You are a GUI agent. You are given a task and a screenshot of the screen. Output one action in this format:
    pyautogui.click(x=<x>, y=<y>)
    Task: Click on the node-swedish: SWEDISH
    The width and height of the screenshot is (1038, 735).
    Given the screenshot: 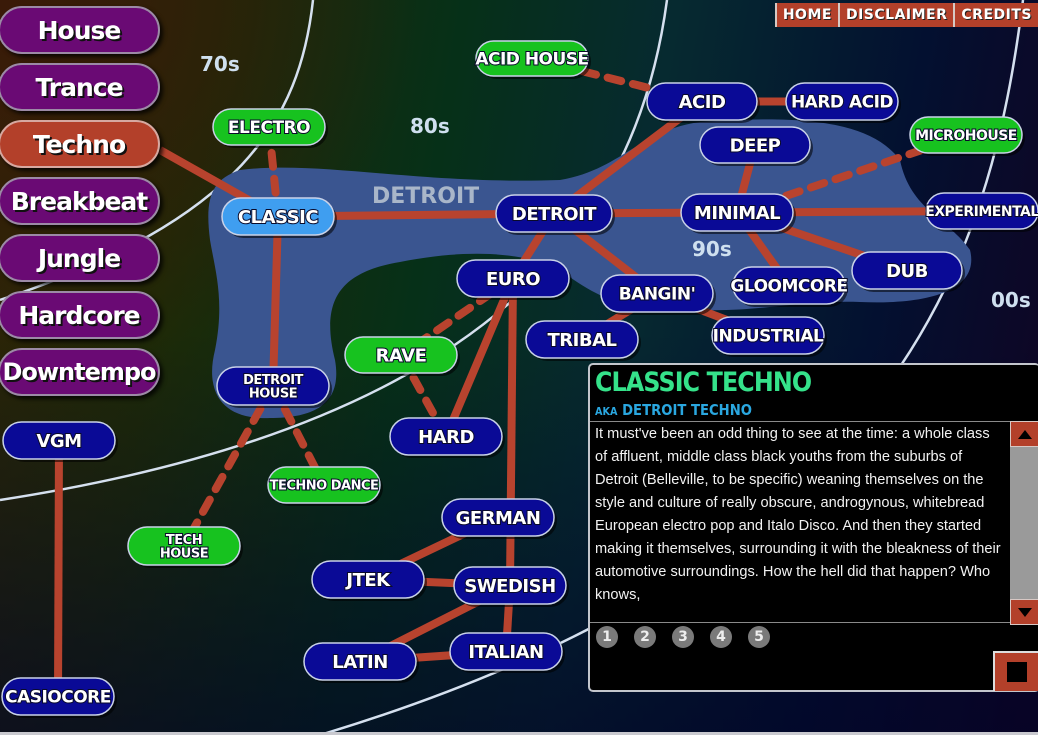 What is the action you would take?
    pyautogui.click(x=511, y=586)
    